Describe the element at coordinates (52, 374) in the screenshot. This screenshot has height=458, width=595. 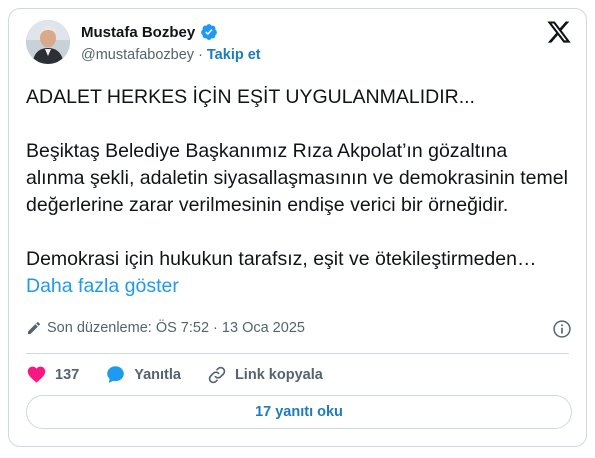
I see `like-button: 137` at that location.